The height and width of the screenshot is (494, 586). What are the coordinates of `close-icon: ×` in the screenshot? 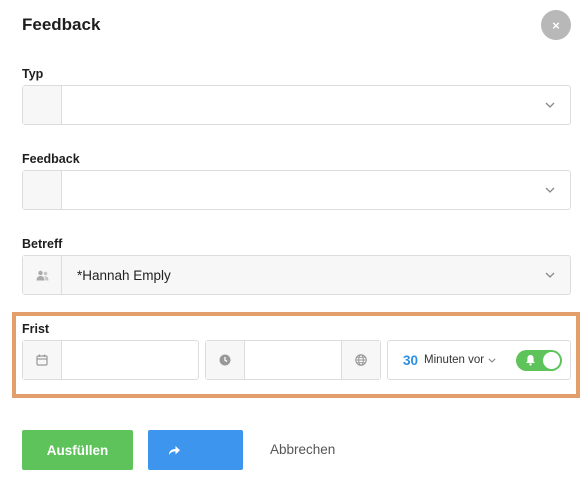 It's located at (556, 25).